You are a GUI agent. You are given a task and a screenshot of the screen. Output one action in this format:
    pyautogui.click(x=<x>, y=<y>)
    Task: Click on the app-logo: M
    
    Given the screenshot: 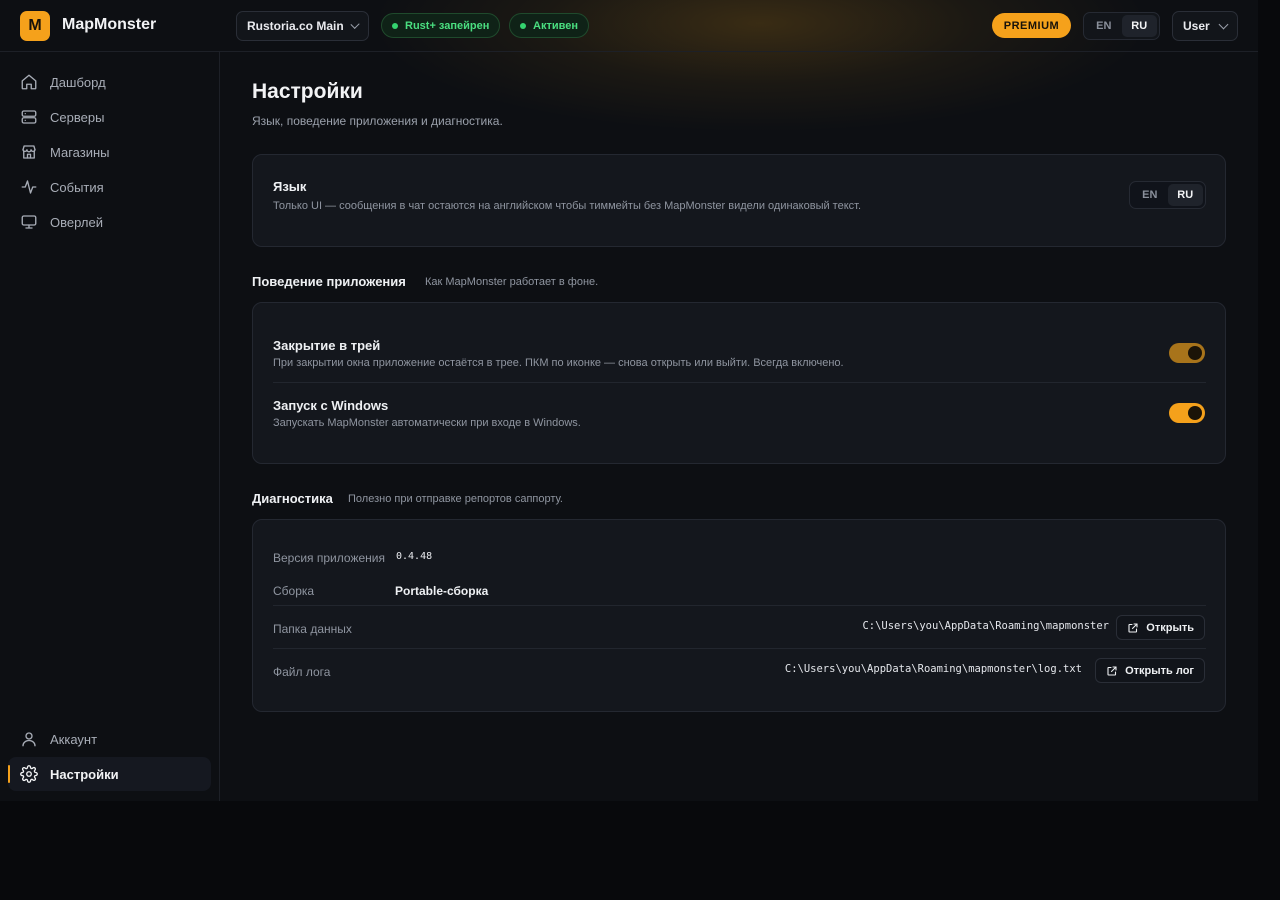 What is the action you would take?
    pyautogui.click(x=35, y=26)
    